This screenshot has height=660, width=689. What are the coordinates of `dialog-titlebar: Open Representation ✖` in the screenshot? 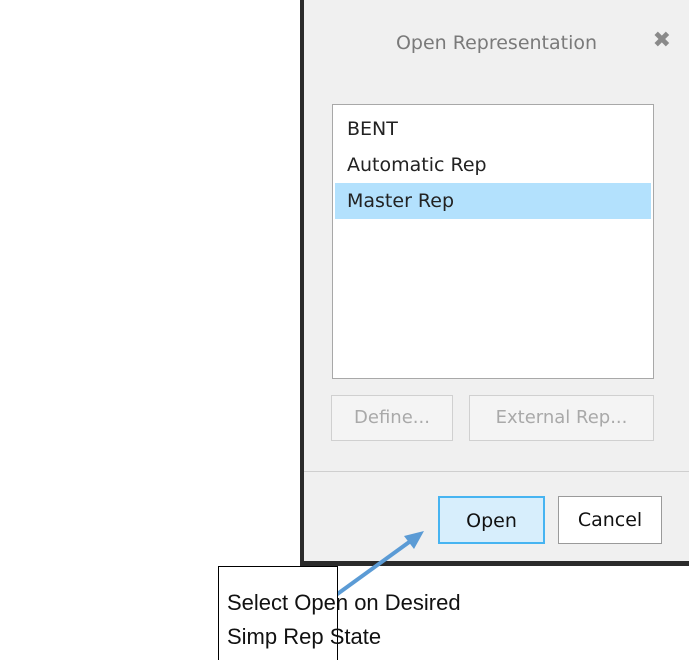 It's located at (496, 44).